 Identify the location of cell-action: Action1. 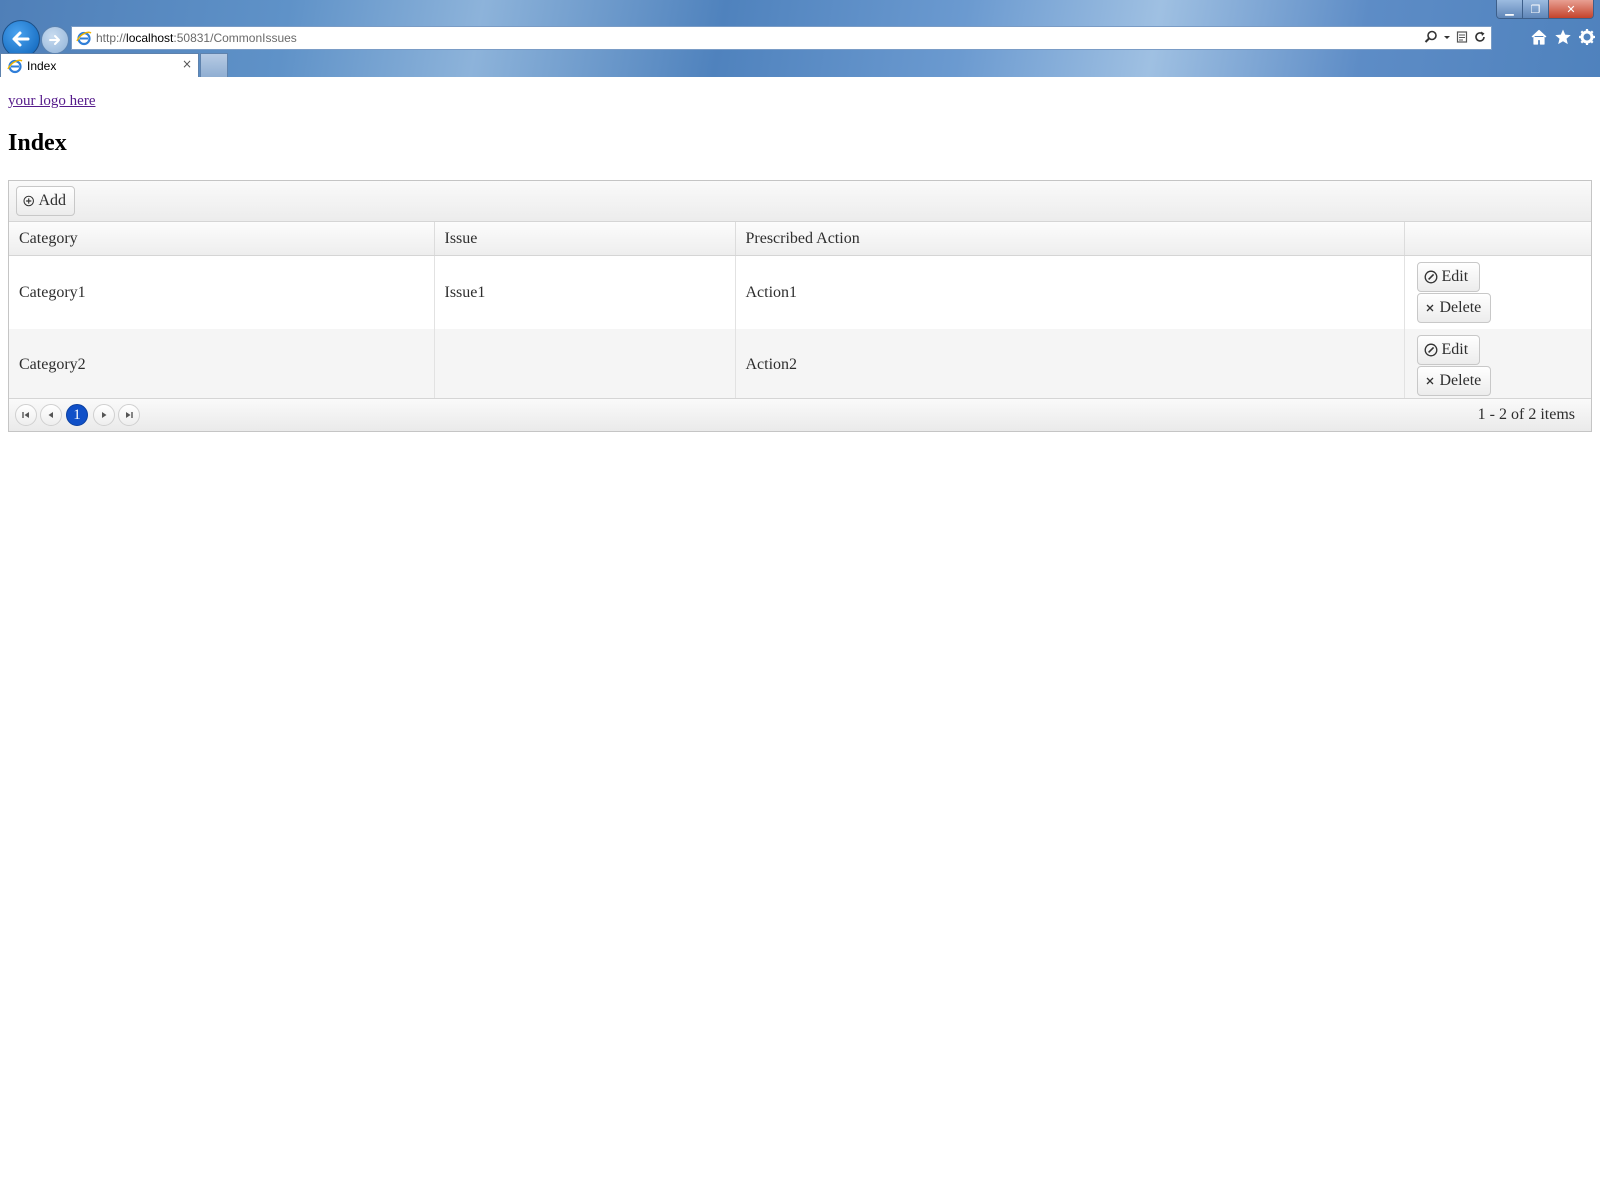
(1070, 292).